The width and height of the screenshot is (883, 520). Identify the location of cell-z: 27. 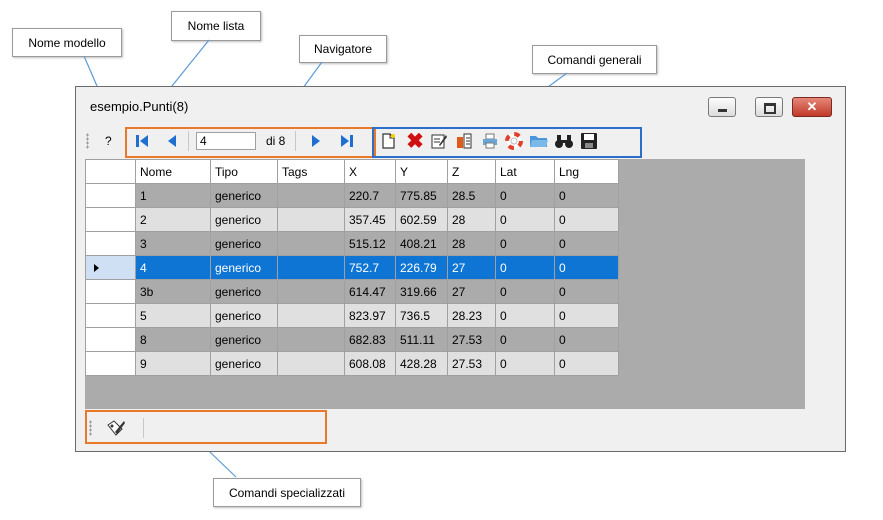
(471, 267).